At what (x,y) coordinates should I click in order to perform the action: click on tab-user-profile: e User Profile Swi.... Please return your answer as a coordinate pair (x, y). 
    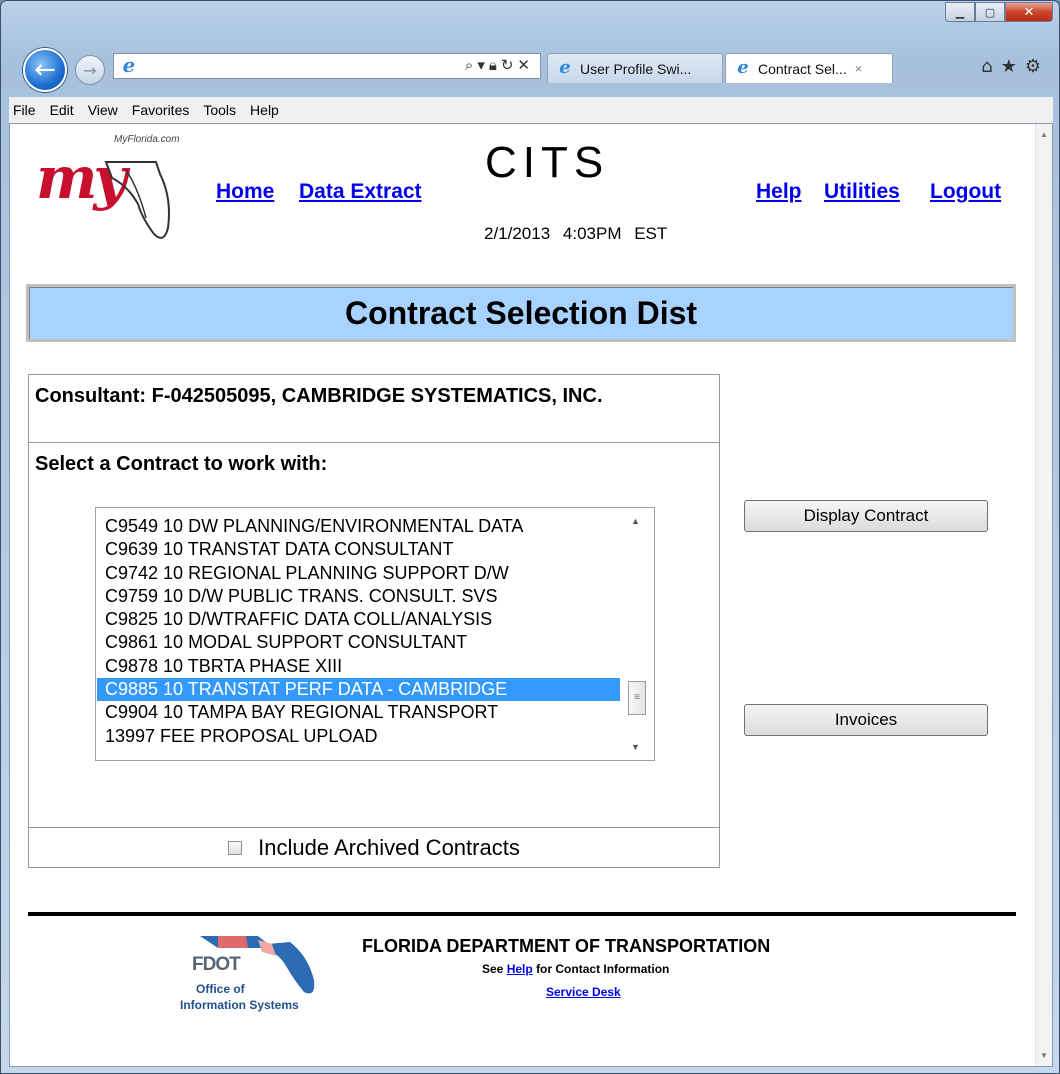
    Looking at the image, I should click on (635, 68).